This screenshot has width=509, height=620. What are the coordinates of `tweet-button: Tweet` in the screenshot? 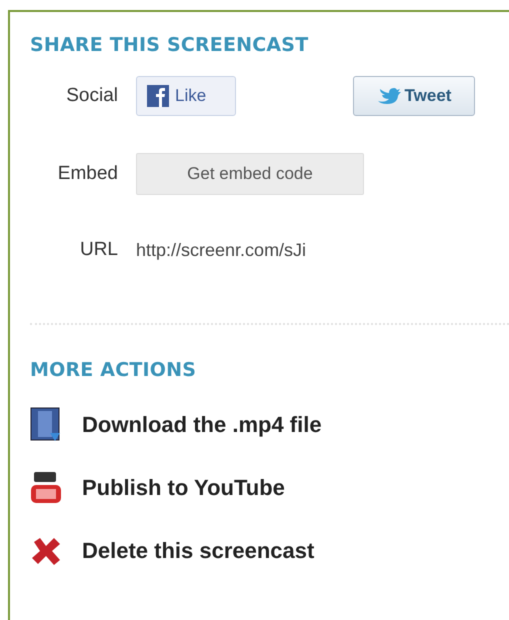 It's located at (414, 96).